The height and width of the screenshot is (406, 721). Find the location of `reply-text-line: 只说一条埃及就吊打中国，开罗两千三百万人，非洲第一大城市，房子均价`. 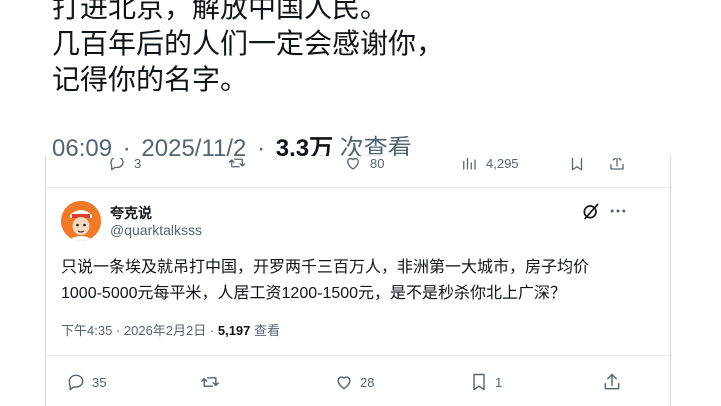

reply-text-line: 只说一条埃及就吊打中国，开罗两千三百万人，非洲第一大城市，房子均价 is located at coordinates (325, 267).